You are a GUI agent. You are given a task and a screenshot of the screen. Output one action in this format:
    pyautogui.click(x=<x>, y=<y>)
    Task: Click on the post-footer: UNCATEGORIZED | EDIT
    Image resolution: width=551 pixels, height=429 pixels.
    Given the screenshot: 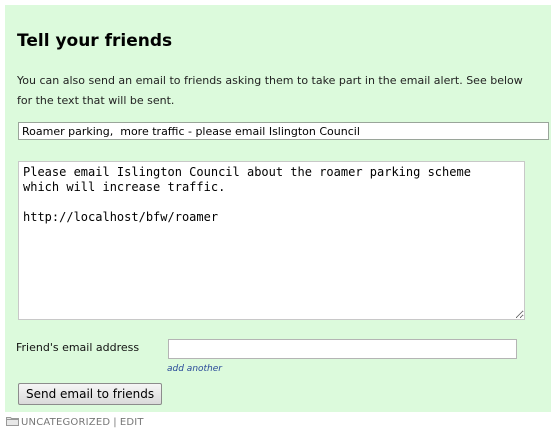 What is the action you would take?
    pyautogui.click(x=75, y=422)
    